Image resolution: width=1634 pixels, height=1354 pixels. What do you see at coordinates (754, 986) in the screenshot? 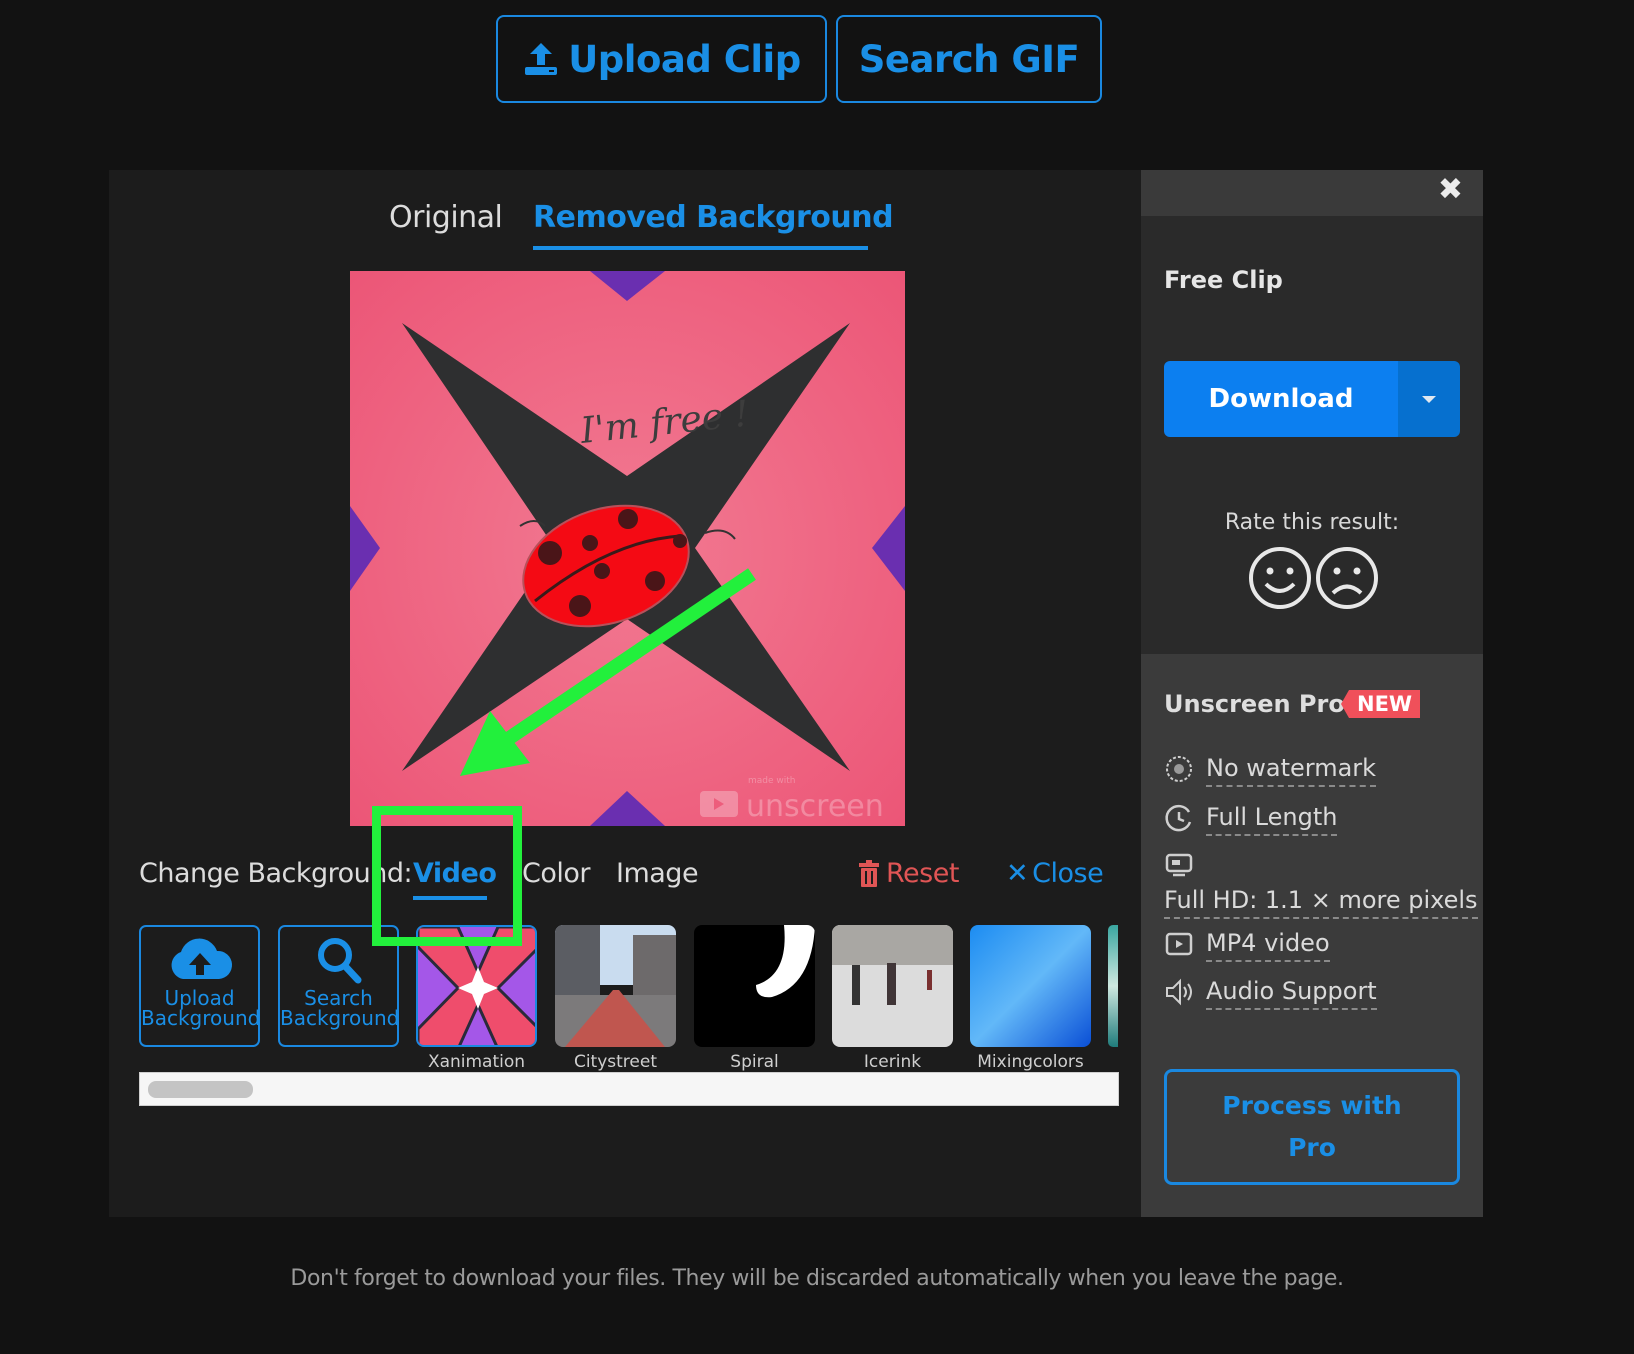
I see `bg-thumbnail-spiral` at bounding box center [754, 986].